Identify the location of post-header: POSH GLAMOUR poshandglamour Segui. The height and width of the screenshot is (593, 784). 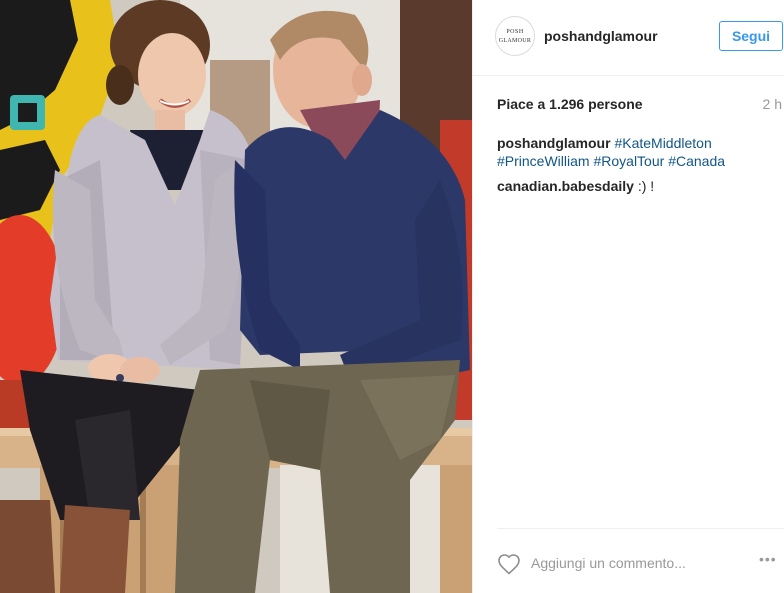
(628, 38).